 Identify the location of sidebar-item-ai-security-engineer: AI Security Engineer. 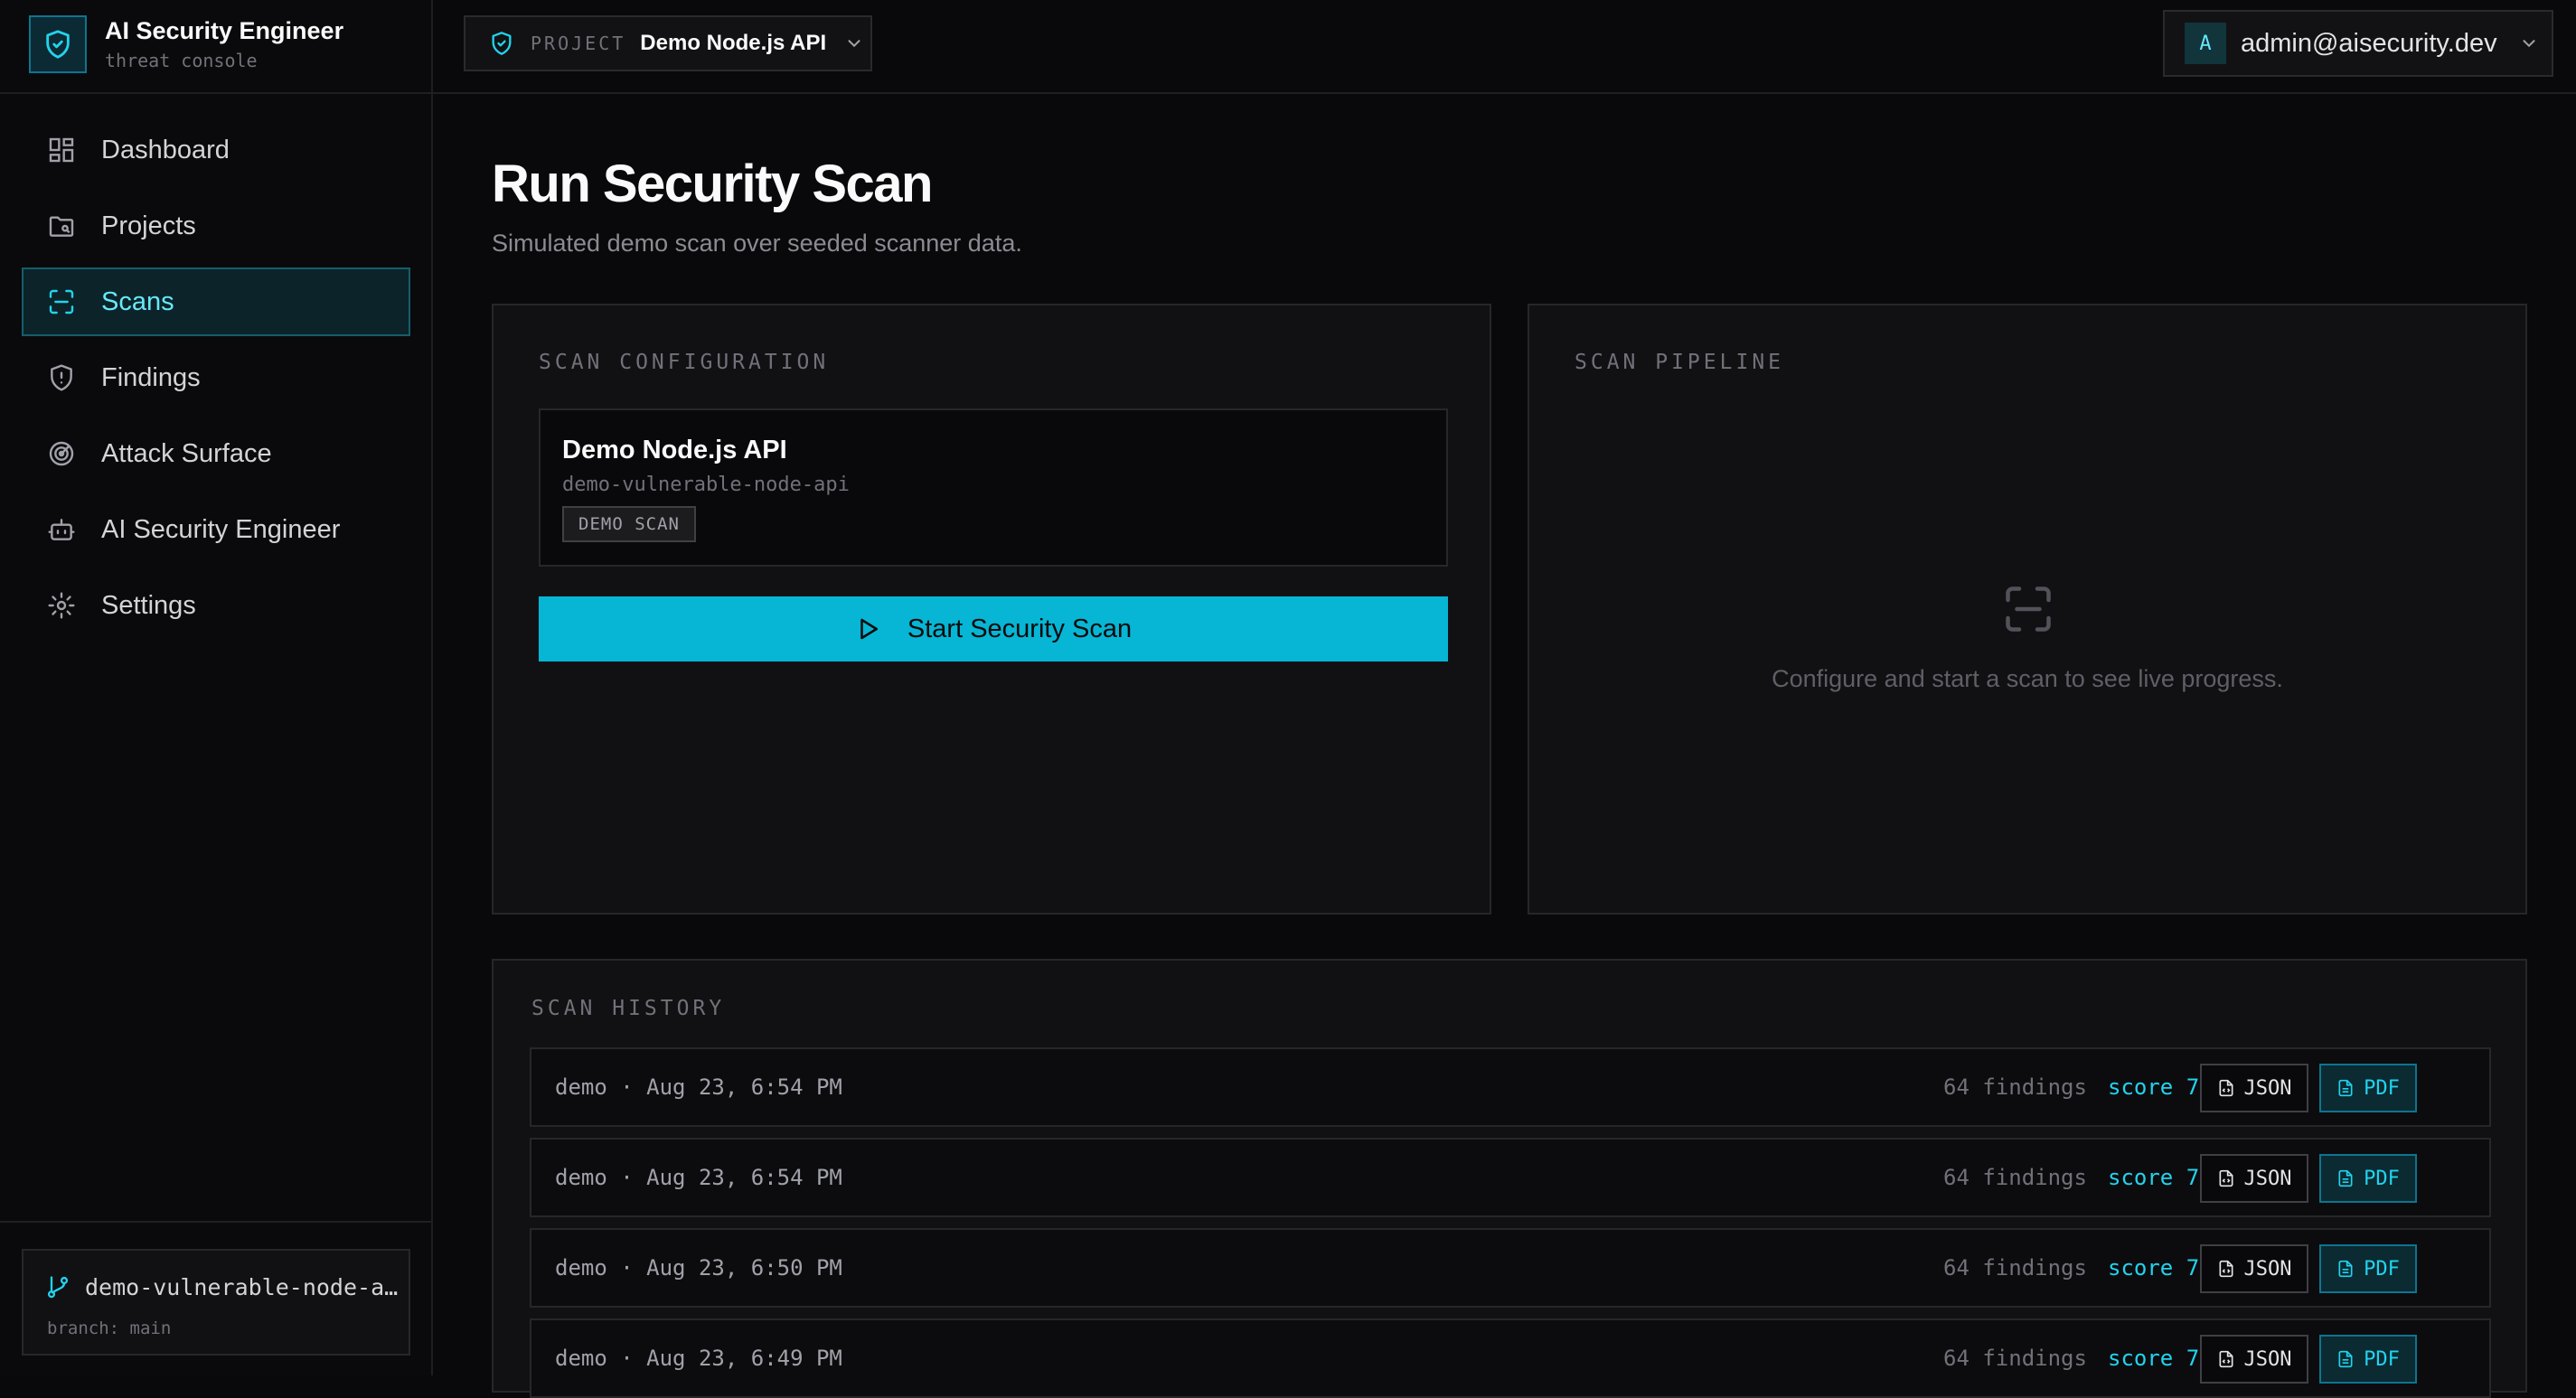
(216, 529).